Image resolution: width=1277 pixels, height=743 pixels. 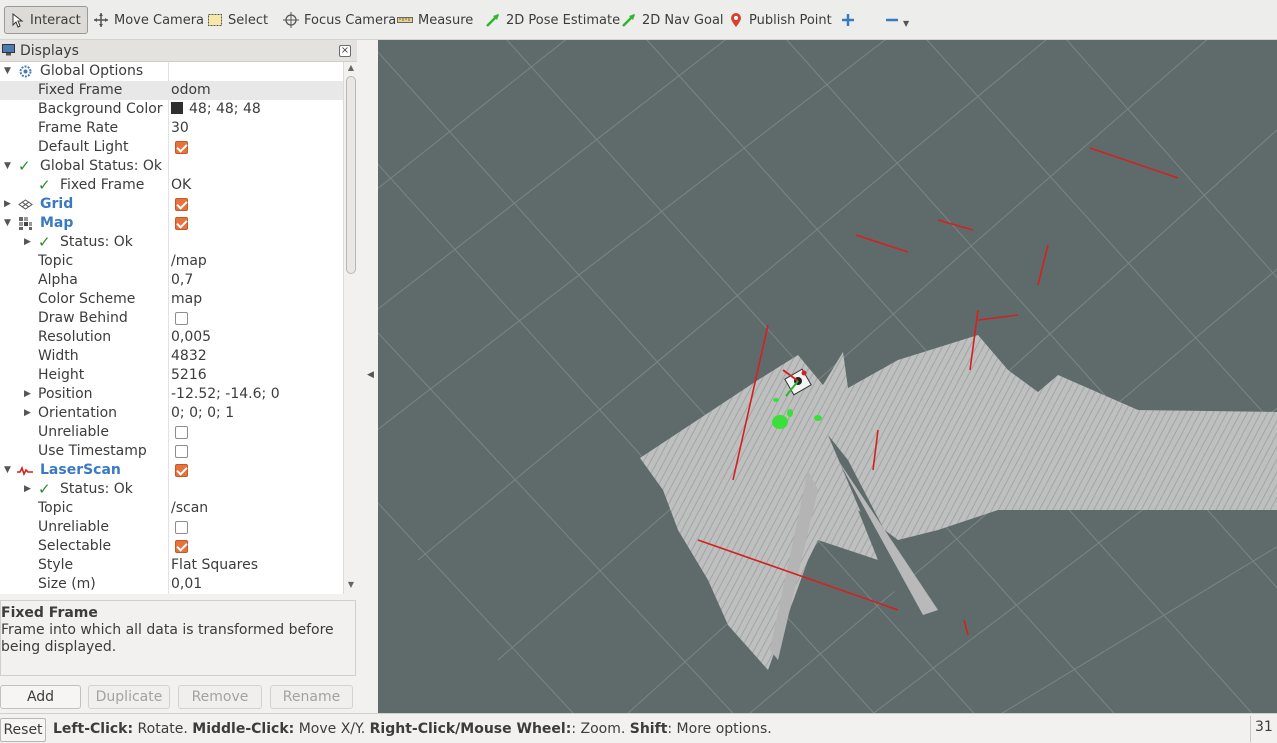 What do you see at coordinates (171, 489) in the screenshot?
I see `tree-row-ls-status: ▶ ✓ Status: Ok` at bounding box center [171, 489].